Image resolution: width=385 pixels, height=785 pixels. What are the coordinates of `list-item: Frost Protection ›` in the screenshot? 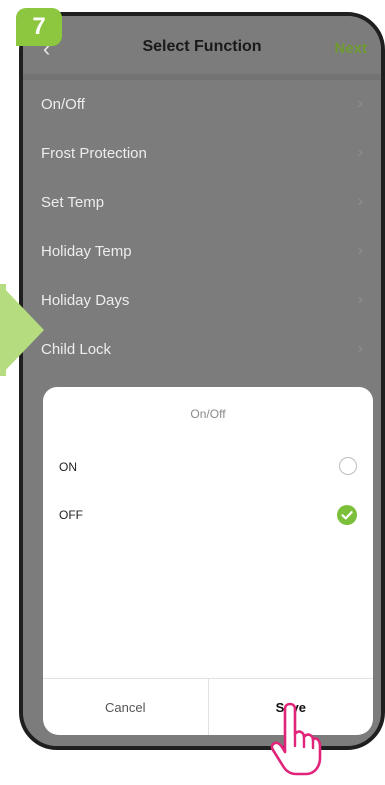 It's located at (202, 153).